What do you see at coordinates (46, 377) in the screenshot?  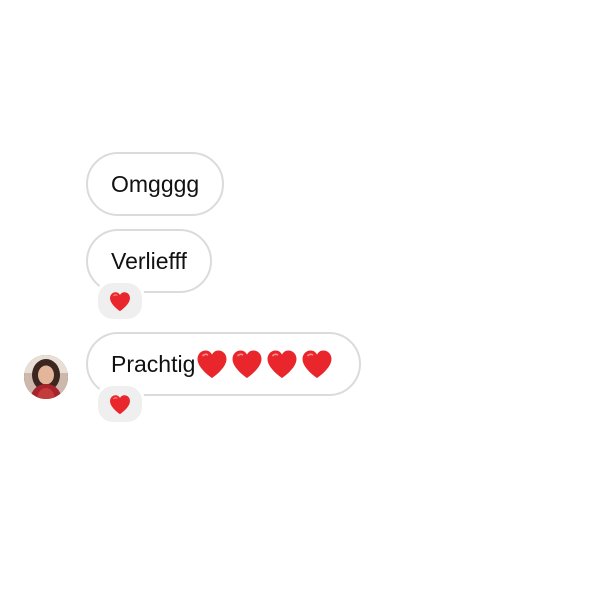 I see `sender-avatar` at bounding box center [46, 377].